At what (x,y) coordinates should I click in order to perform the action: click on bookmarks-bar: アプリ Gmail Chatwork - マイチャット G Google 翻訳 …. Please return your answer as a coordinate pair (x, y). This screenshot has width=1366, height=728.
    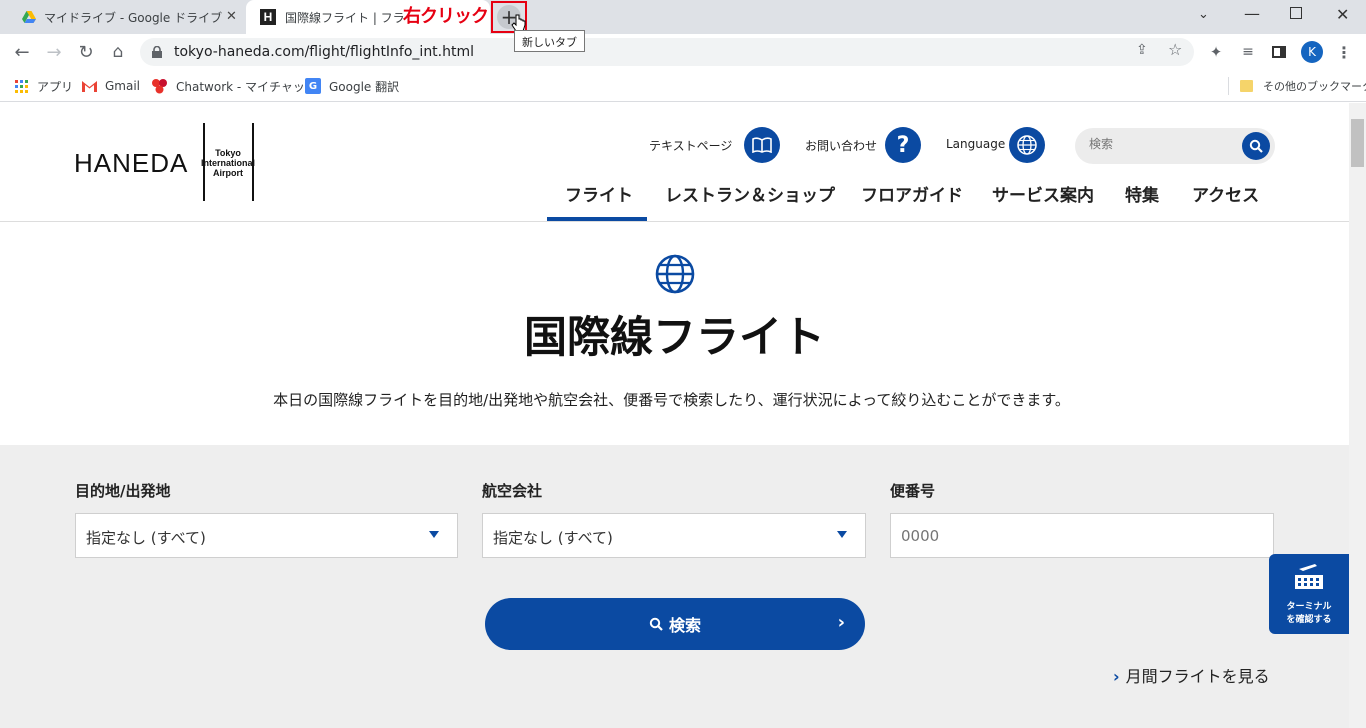
    Looking at the image, I should click on (683, 86).